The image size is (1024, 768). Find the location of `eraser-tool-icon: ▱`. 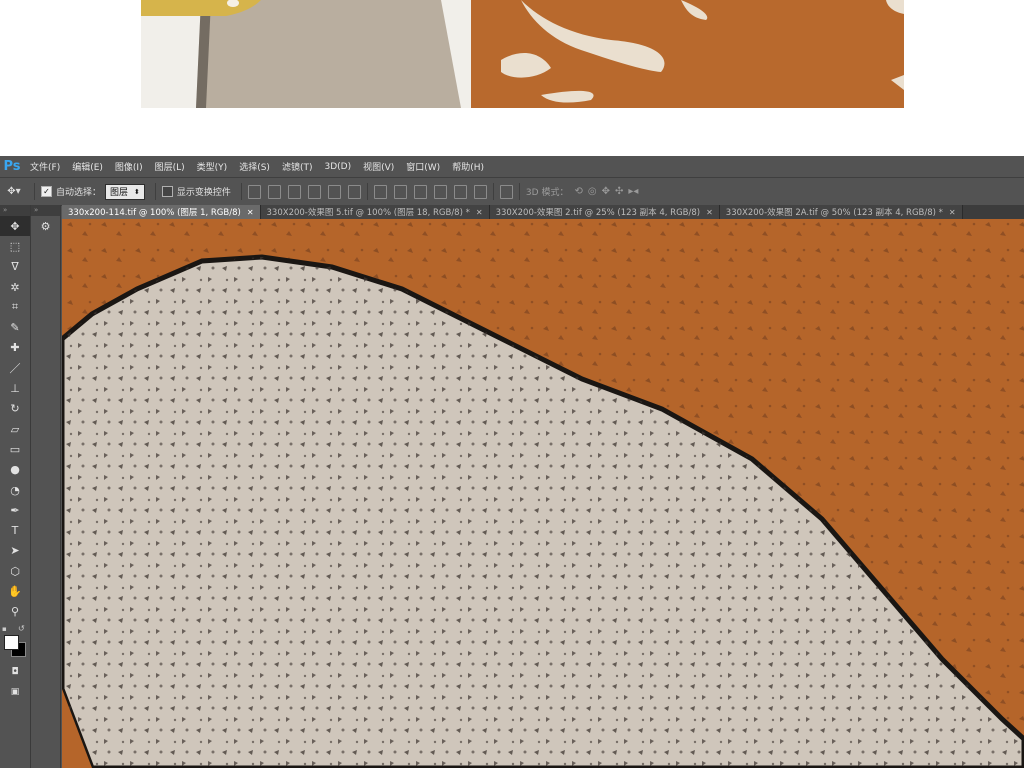

eraser-tool-icon: ▱ is located at coordinates (15, 429).